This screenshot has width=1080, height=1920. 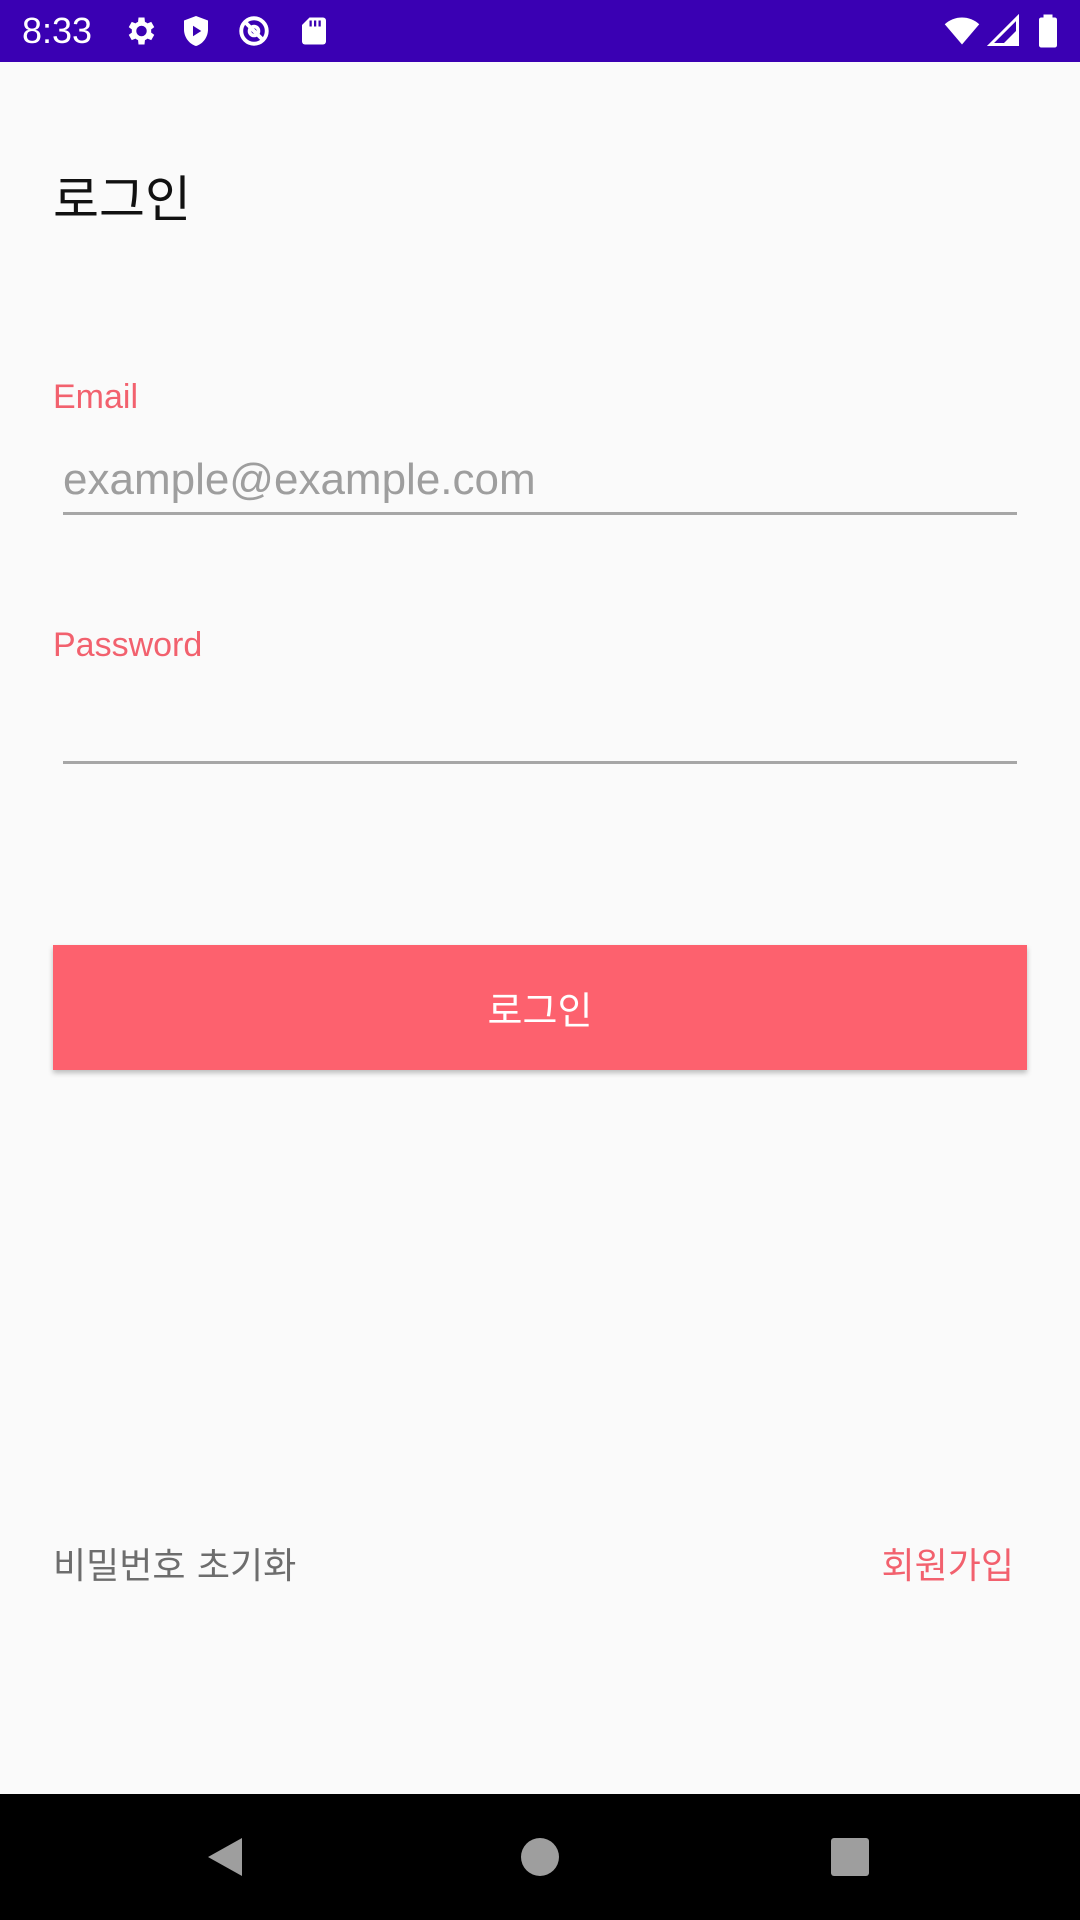 I want to click on password-field, so click(x=540, y=730).